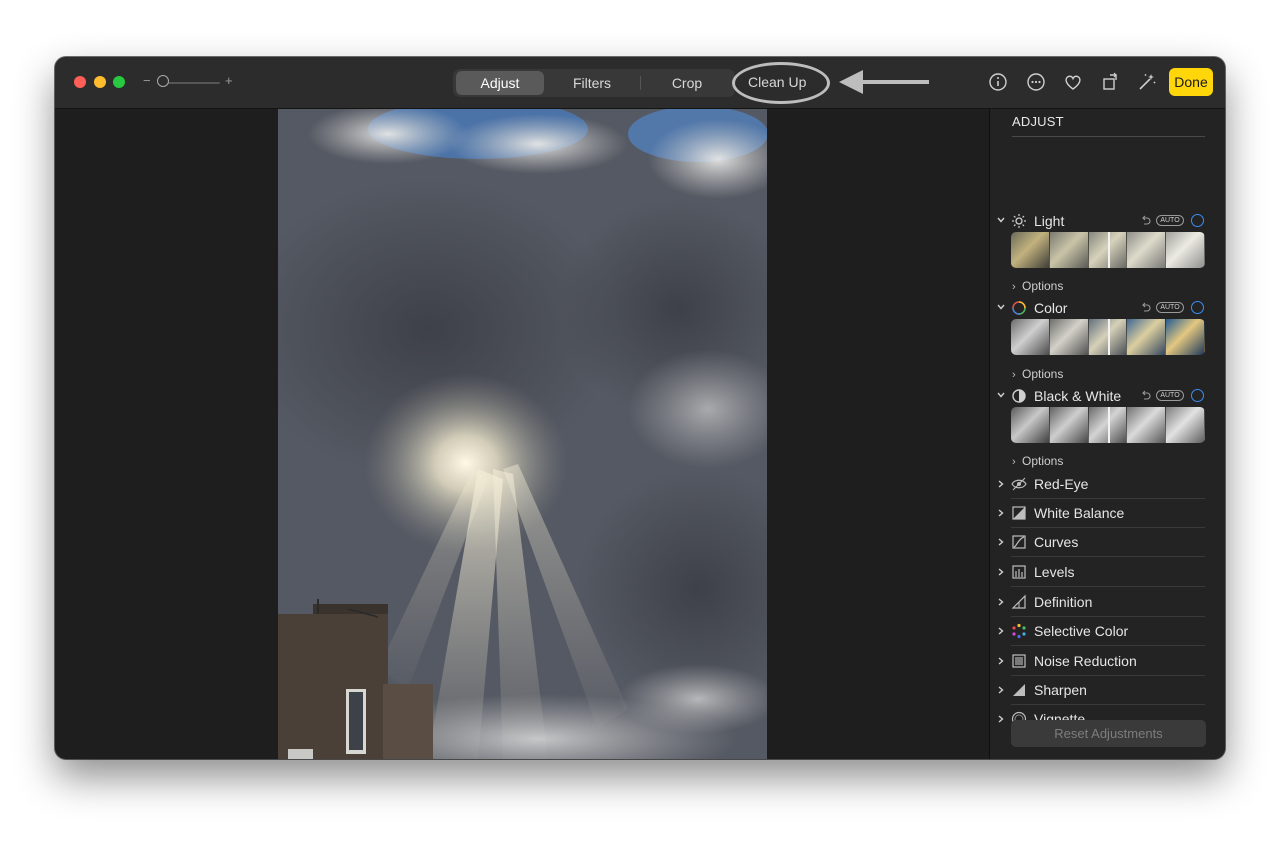 The width and height of the screenshot is (1280, 853). What do you see at coordinates (998, 82) in the screenshot?
I see `info-icon` at bounding box center [998, 82].